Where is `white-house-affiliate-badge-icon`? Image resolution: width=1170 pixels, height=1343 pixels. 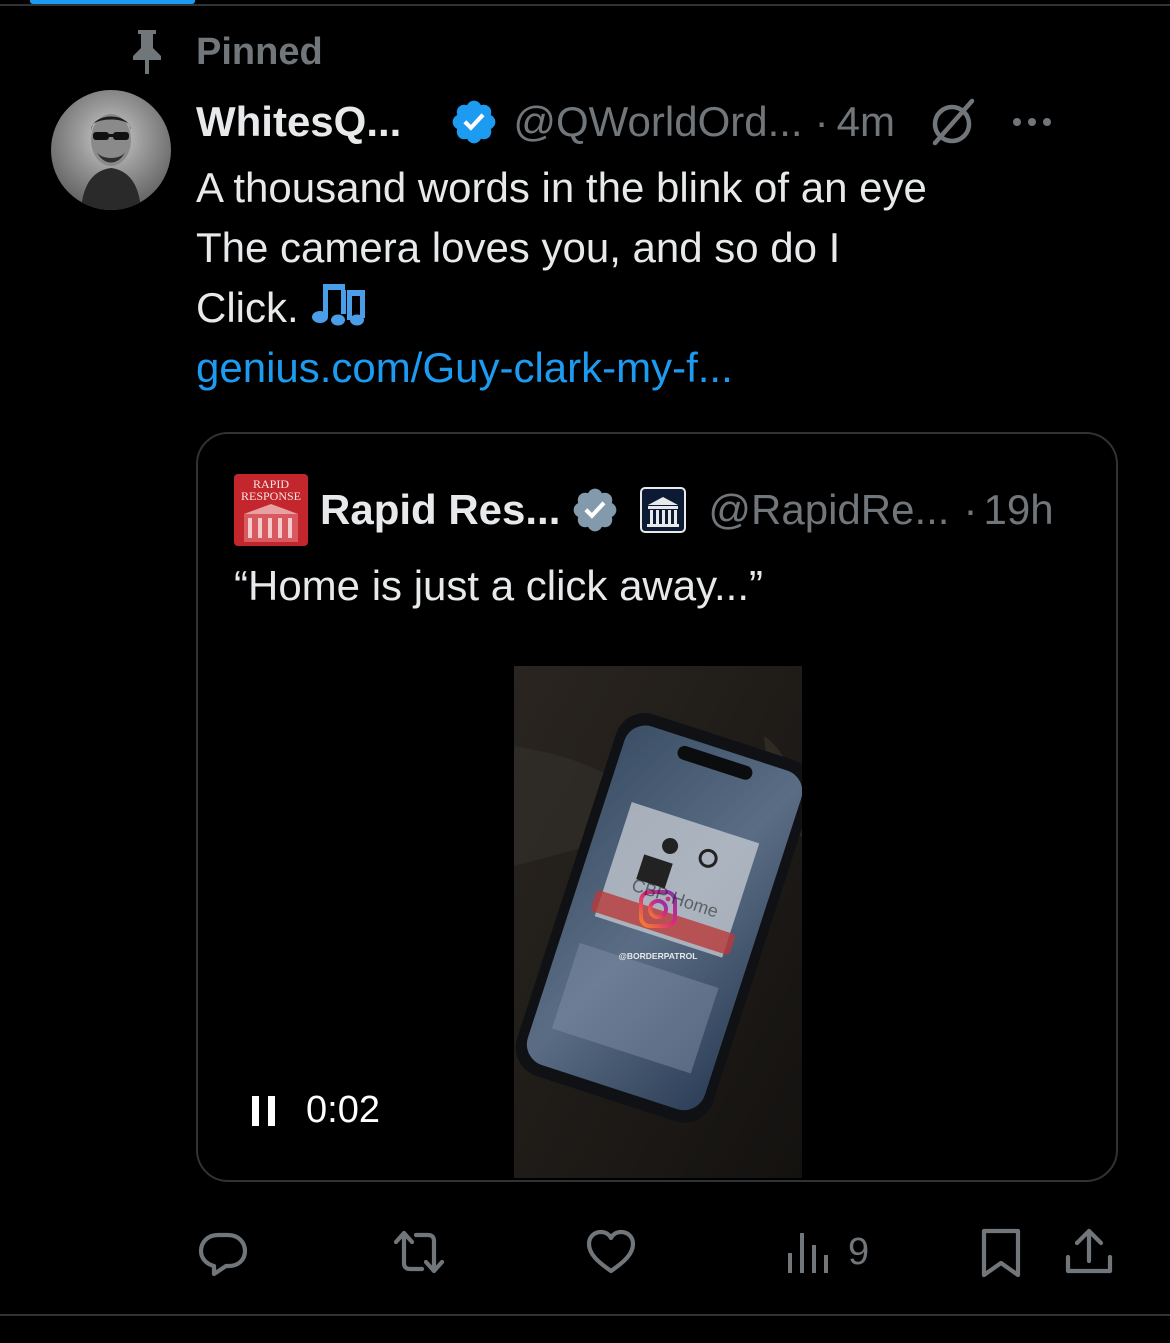
white-house-affiliate-badge-icon is located at coordinates (663, 510).